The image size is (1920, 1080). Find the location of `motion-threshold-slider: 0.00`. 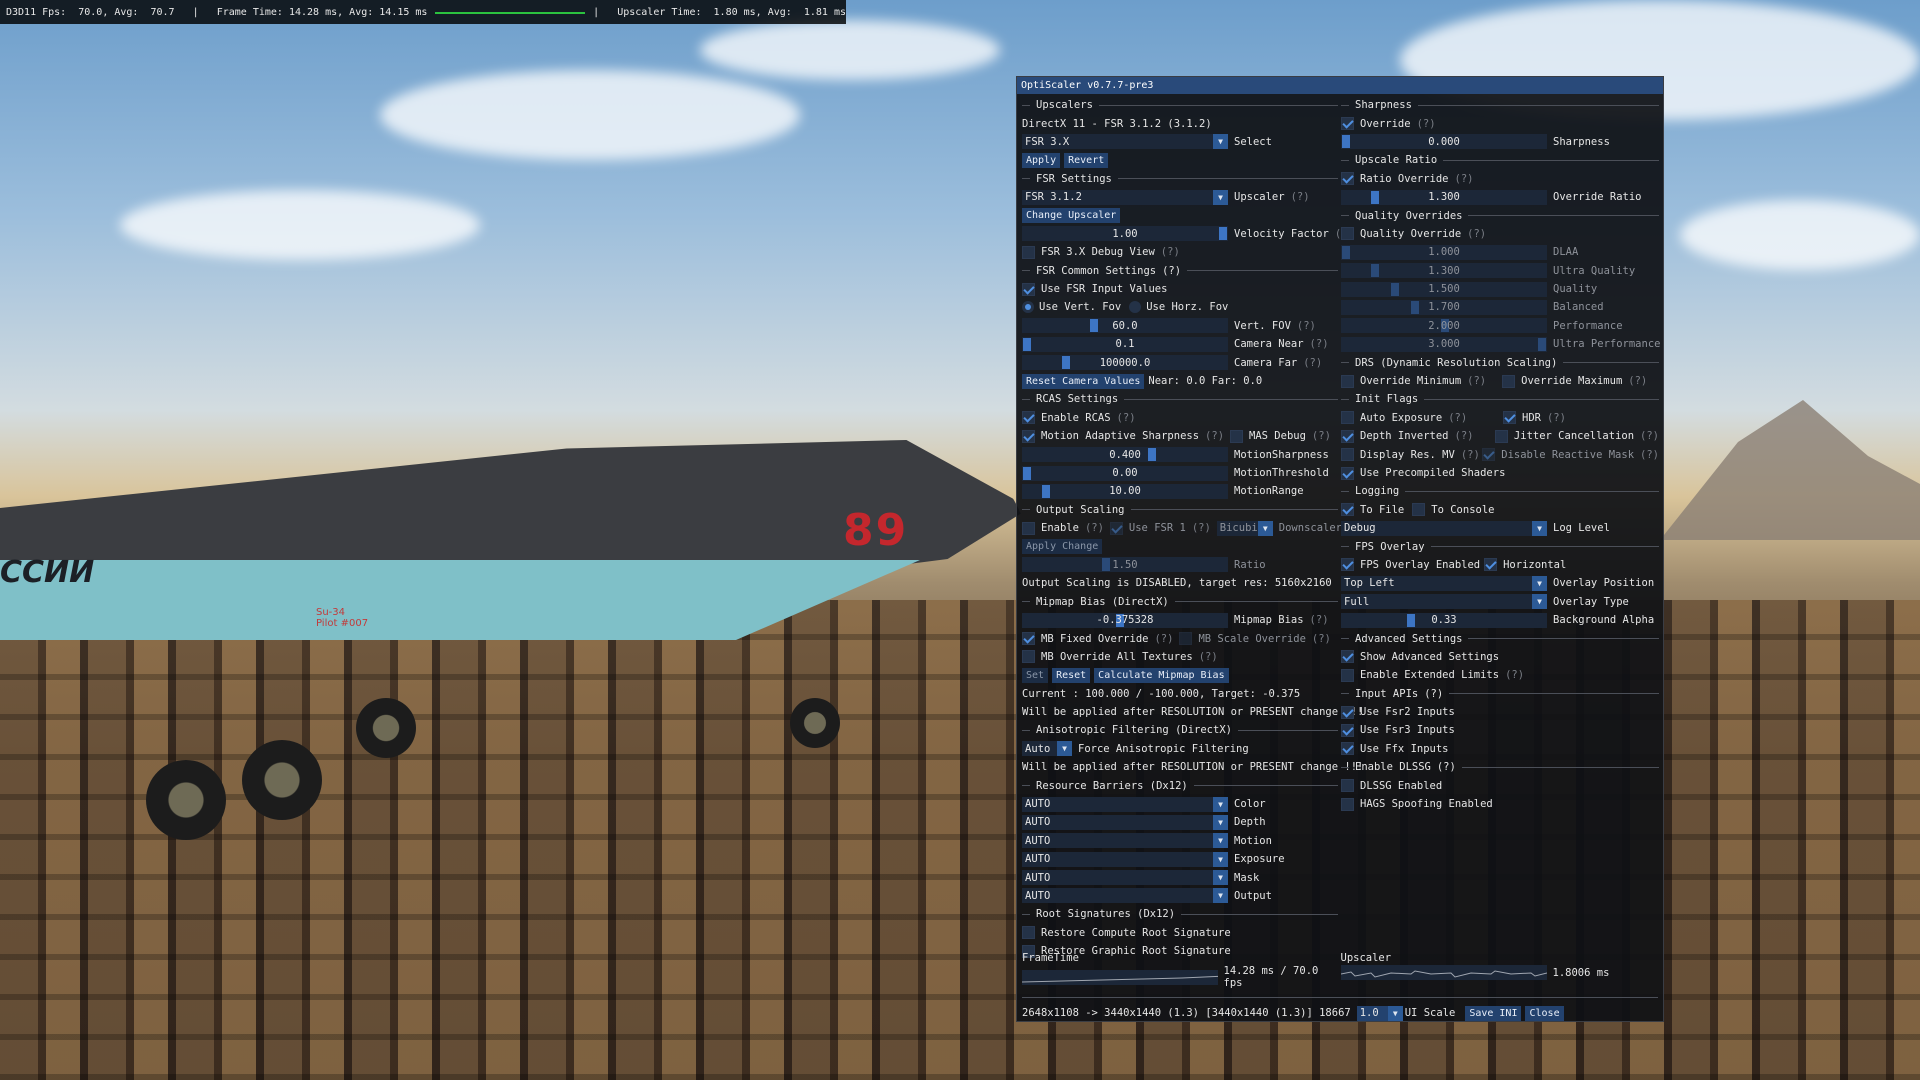

motion-threshold-slider: 0.00 is located at coordinates (1125, 473).